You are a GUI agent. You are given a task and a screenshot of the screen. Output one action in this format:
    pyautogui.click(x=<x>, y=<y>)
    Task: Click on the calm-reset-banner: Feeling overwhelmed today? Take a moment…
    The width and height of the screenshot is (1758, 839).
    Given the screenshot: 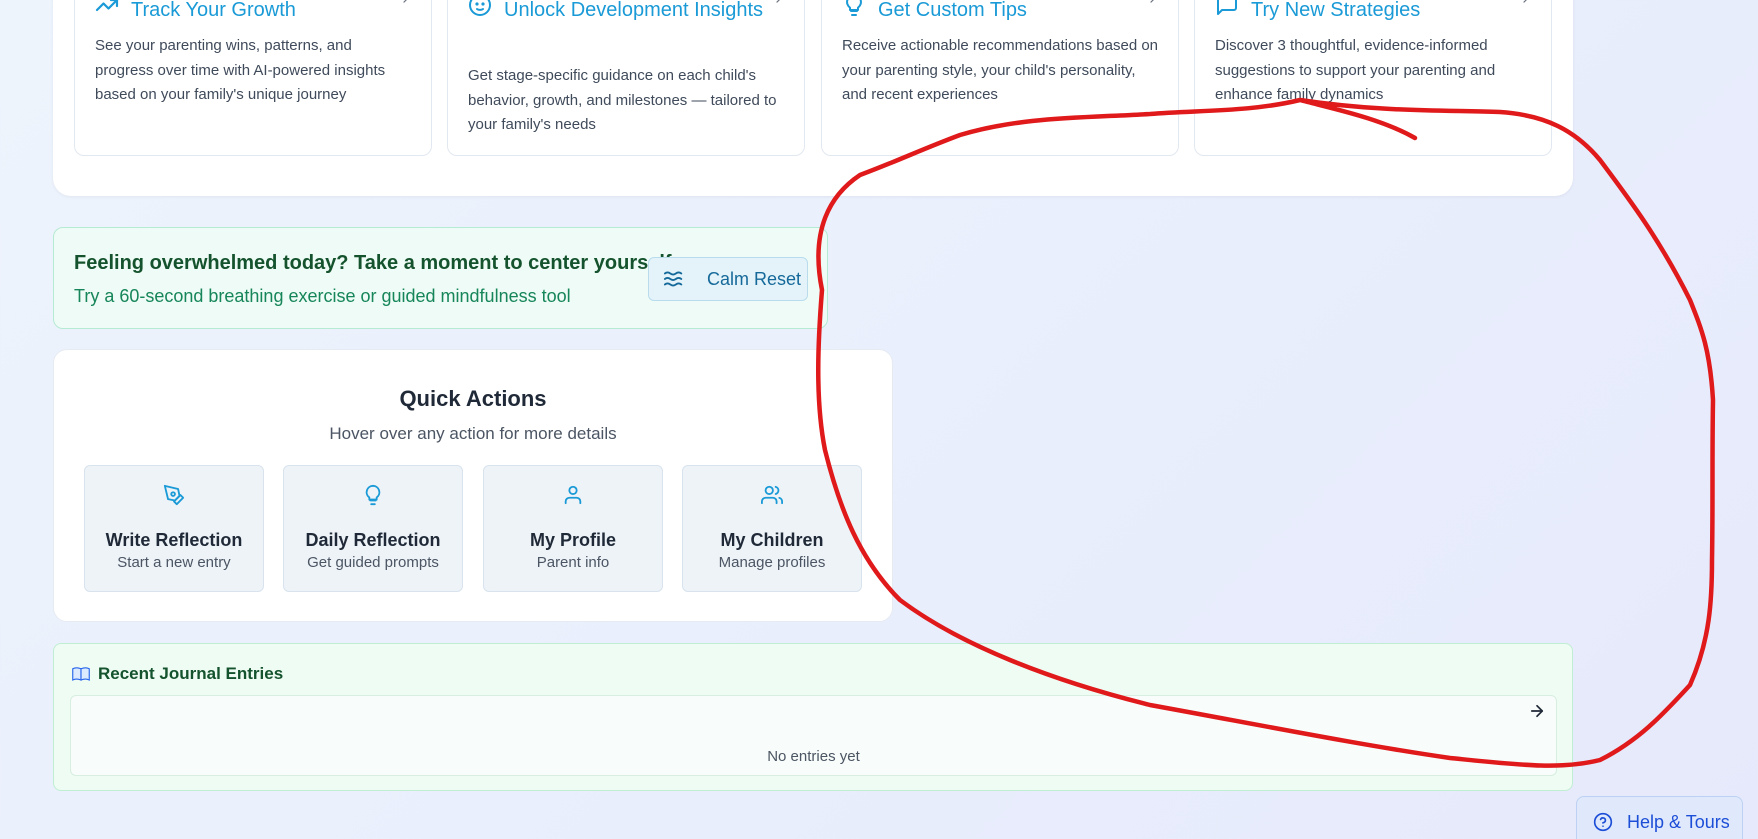 What is the action you would take?
    pyautogui.click(x=440, y=278)
    